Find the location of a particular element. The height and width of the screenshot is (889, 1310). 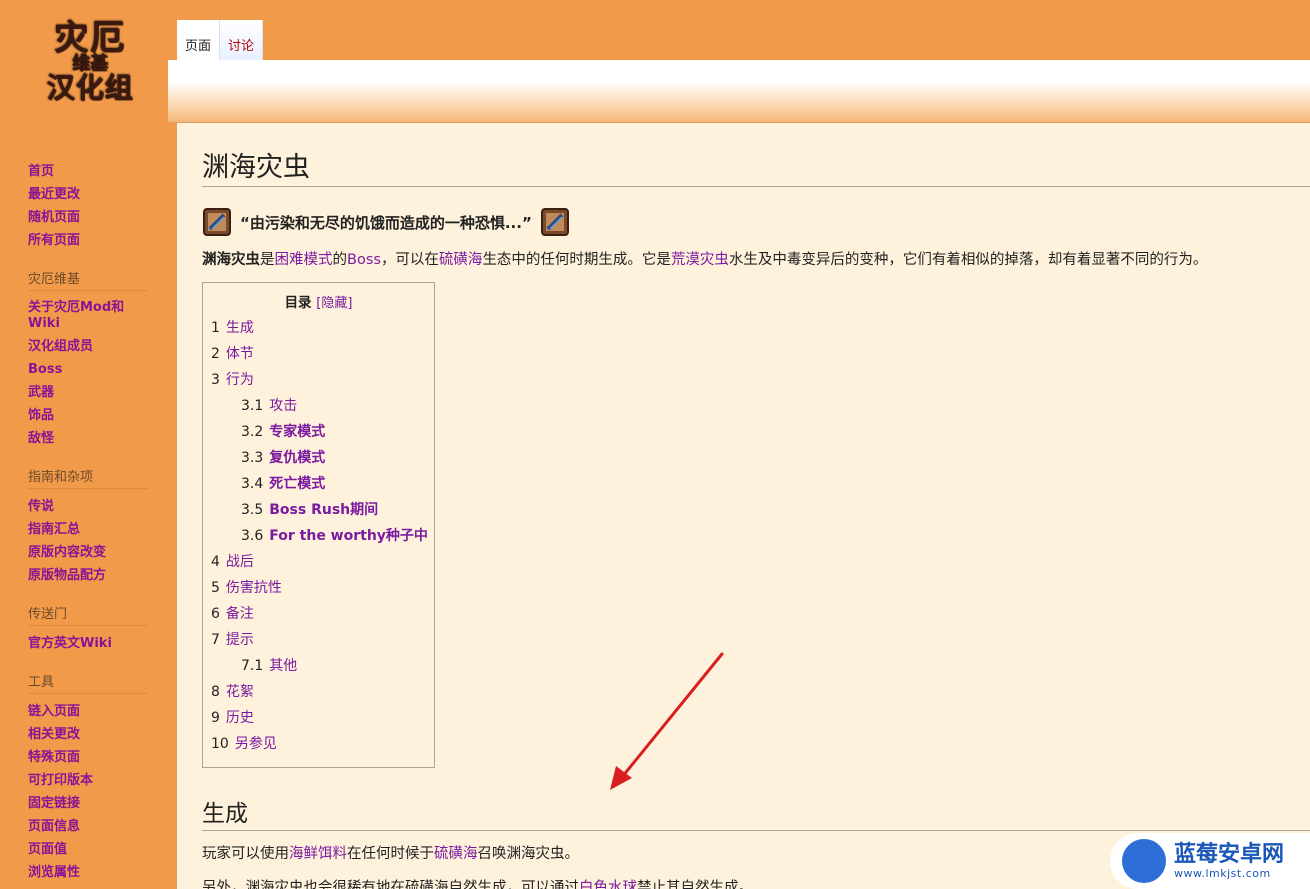

sidebar-item: 页面值 is located at coordinates (88, 849).